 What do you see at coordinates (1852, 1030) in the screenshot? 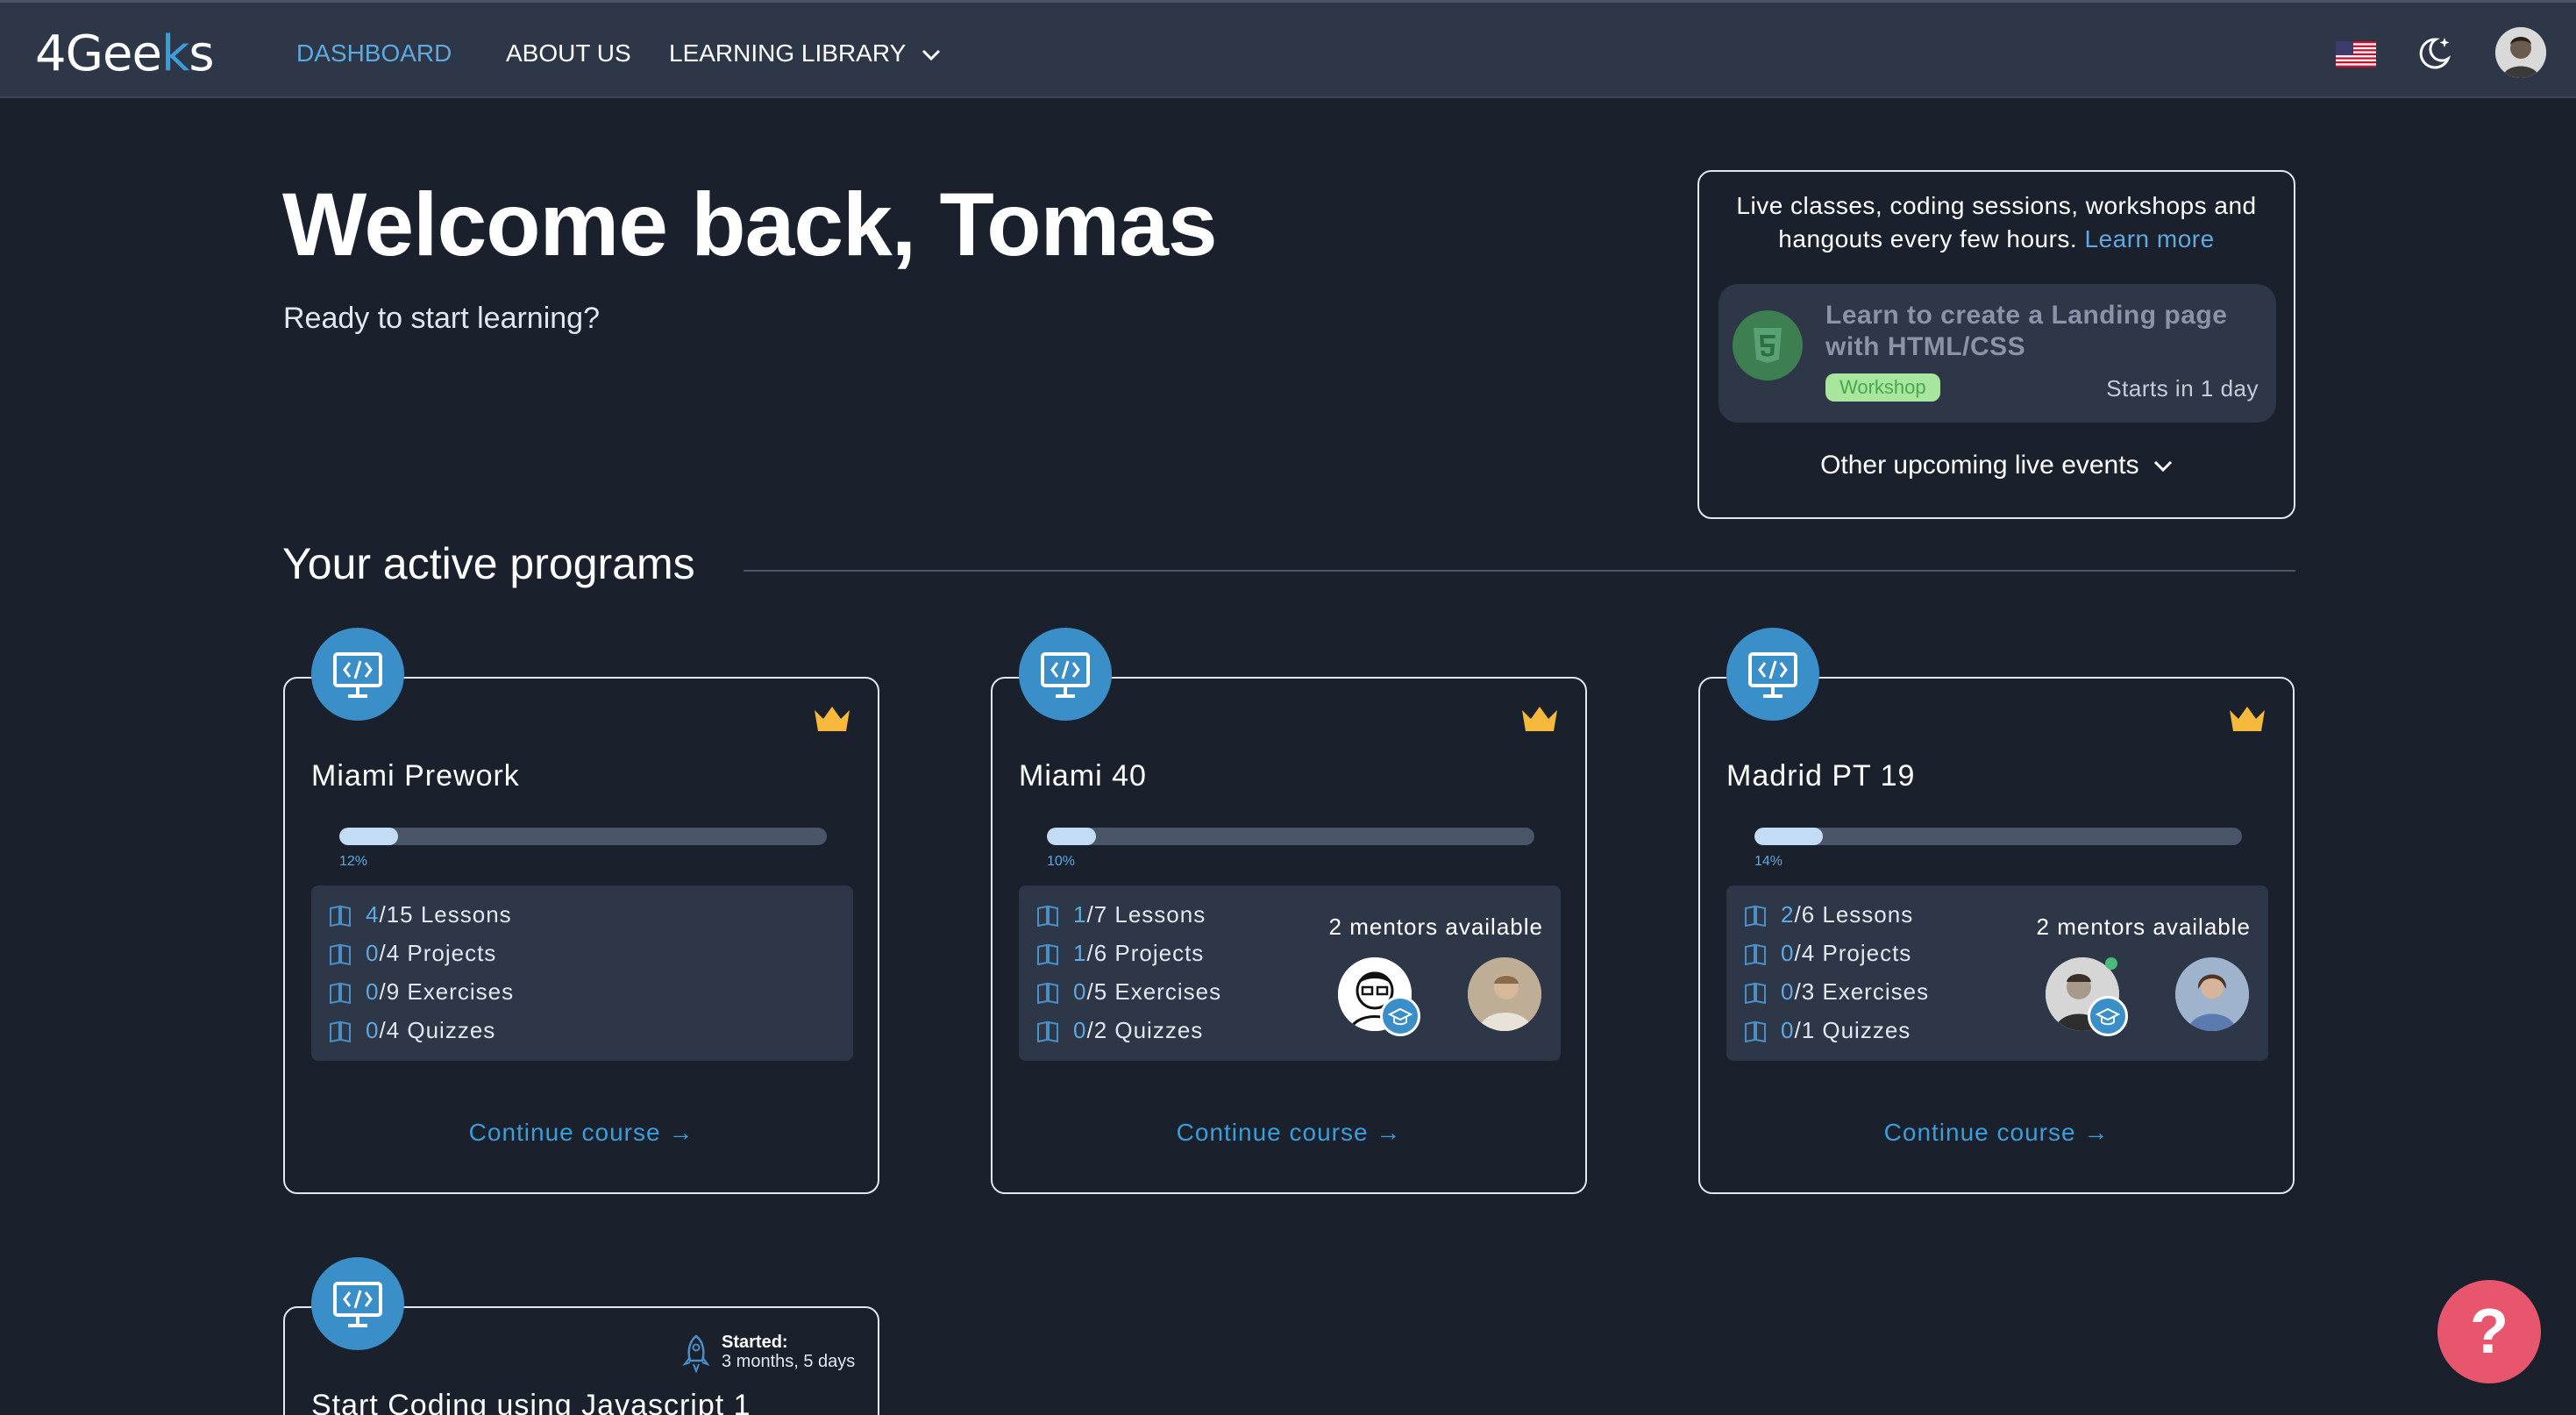
I see `stat-label: /1 Quizzes` at bounding box center [1852, 1030].